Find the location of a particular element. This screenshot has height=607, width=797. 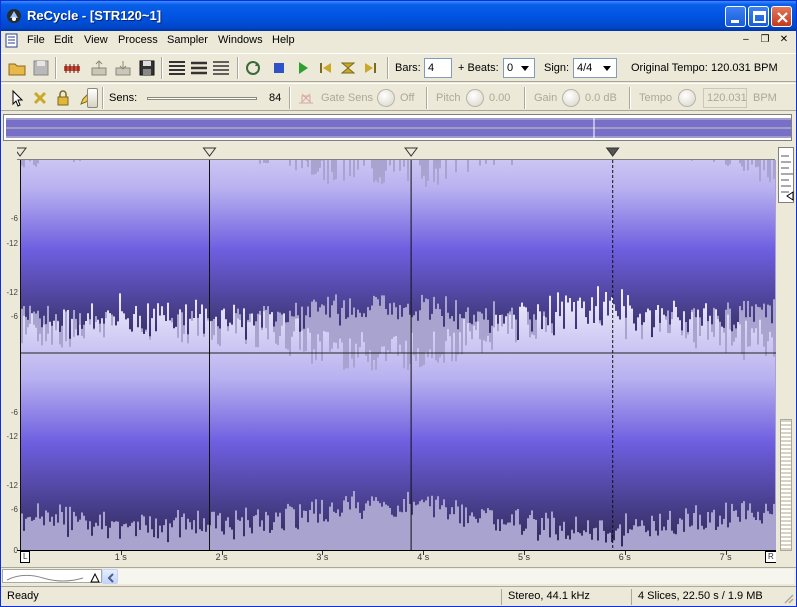

chevron-left-icon is located at coordinates (110, 578).